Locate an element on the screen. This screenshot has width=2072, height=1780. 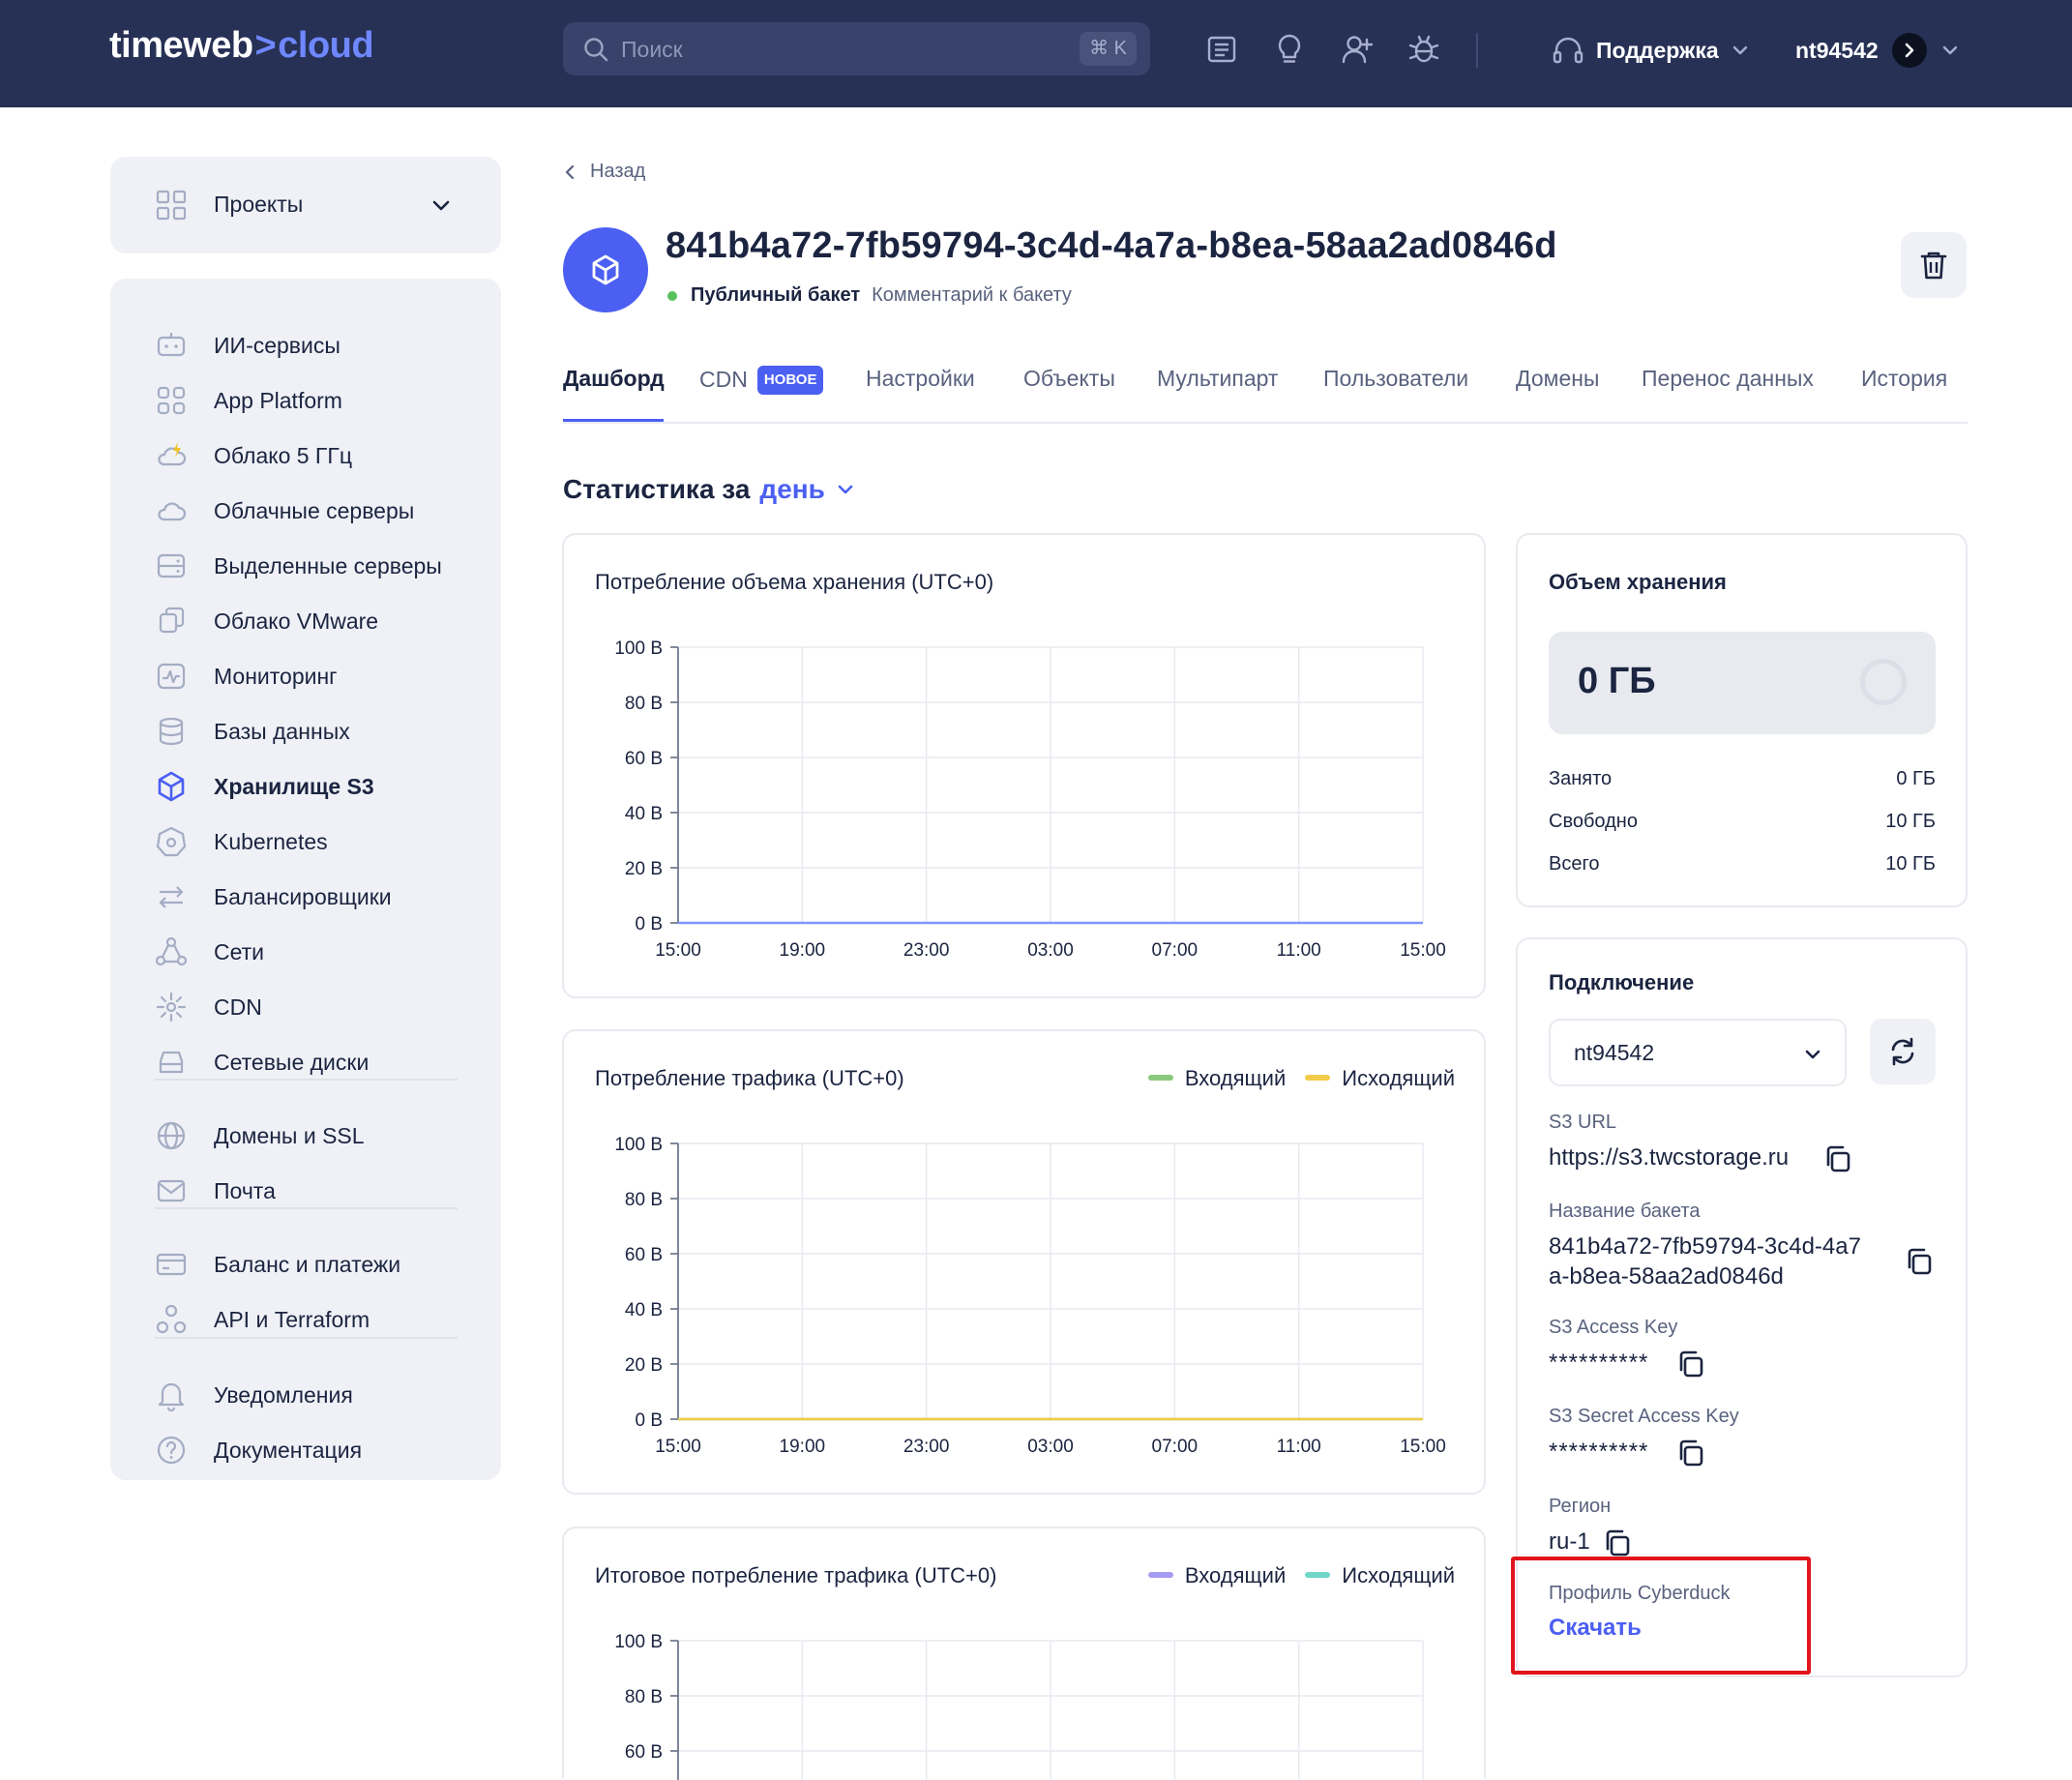
cloud-bolt-icon is located at coordinates (172, 454).